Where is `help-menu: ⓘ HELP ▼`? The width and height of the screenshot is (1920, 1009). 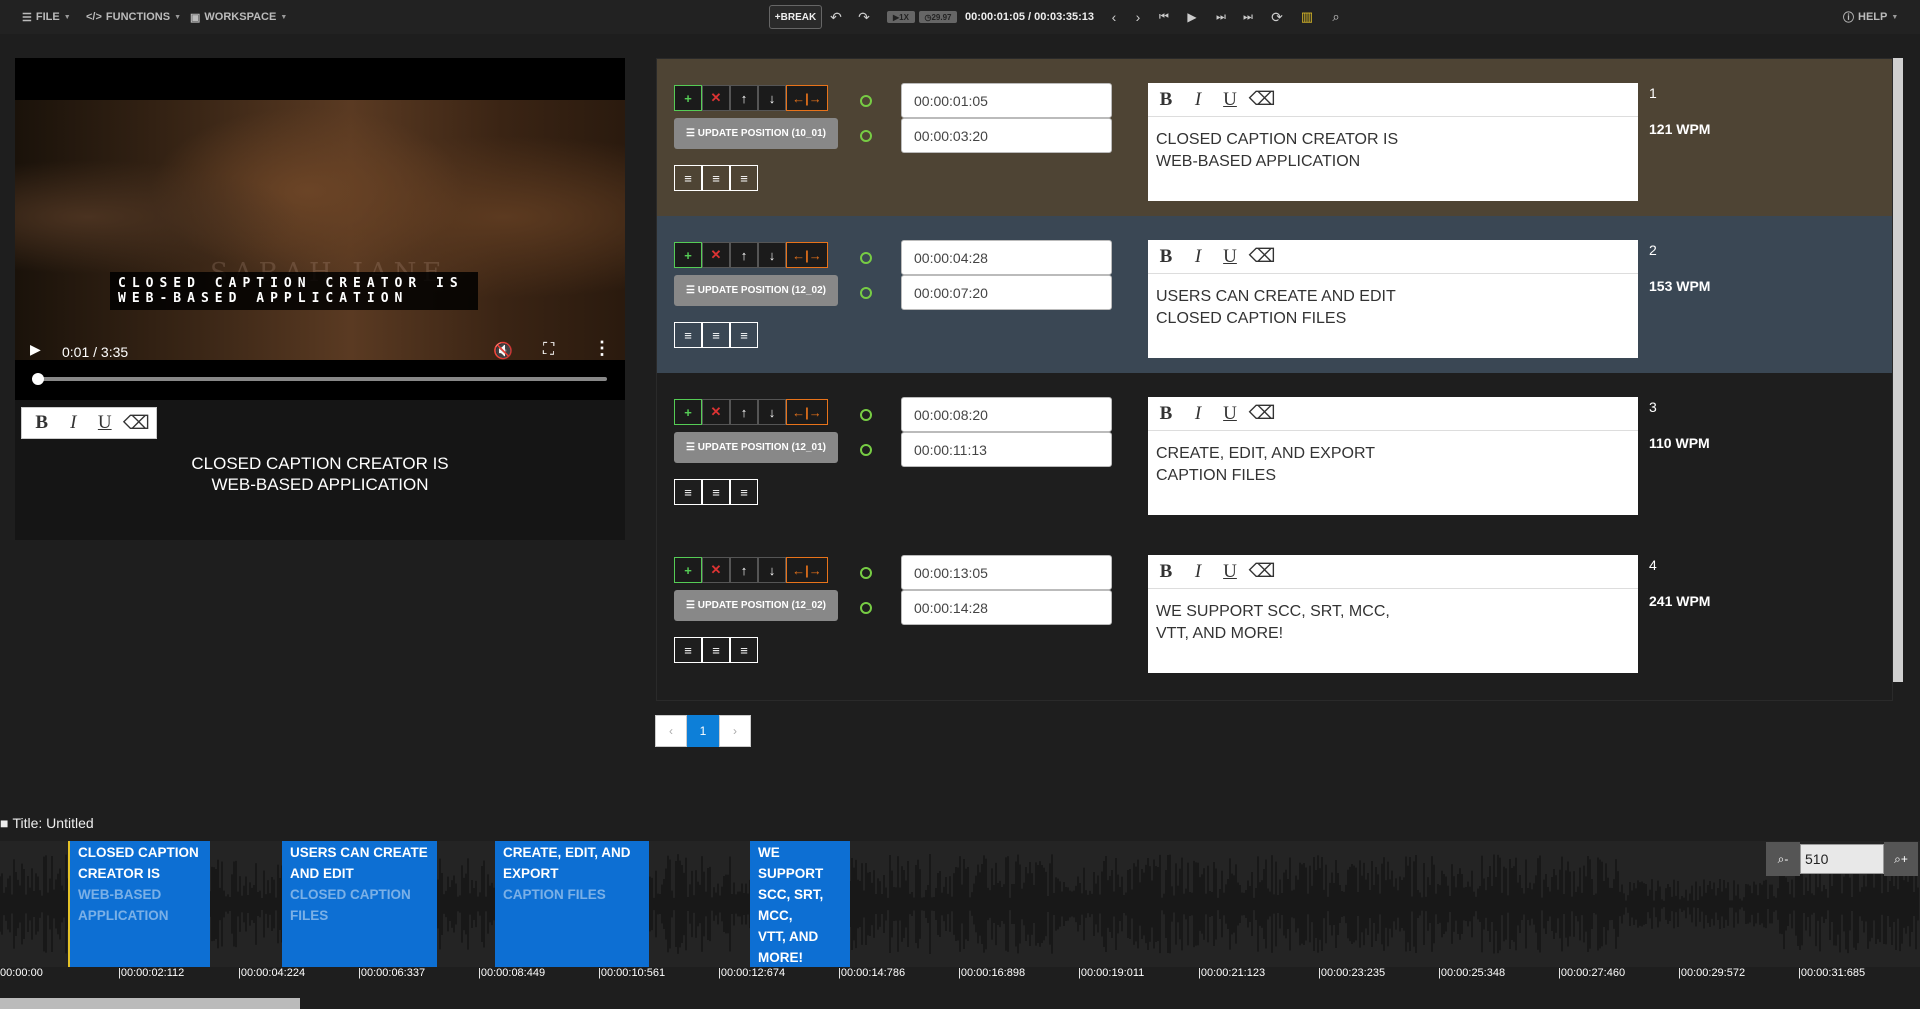
help-menu: ⓘ HELP ▼ is located at coordinates (1870, 17).